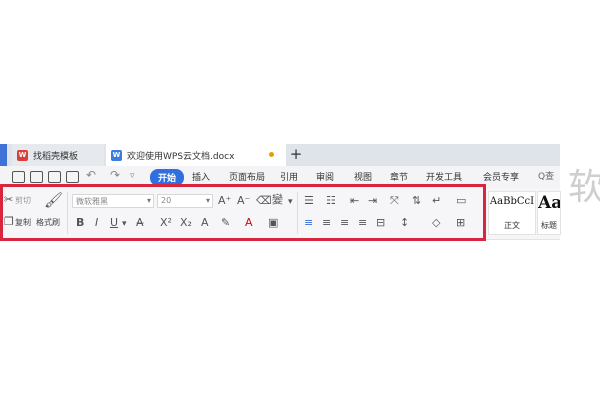 This screenshot has height=400, width=600. Describe the element at coordinates (181, 156) in the screenshot. I see `tab-label: 欢迎使用WPS云文档.docx` at that location.